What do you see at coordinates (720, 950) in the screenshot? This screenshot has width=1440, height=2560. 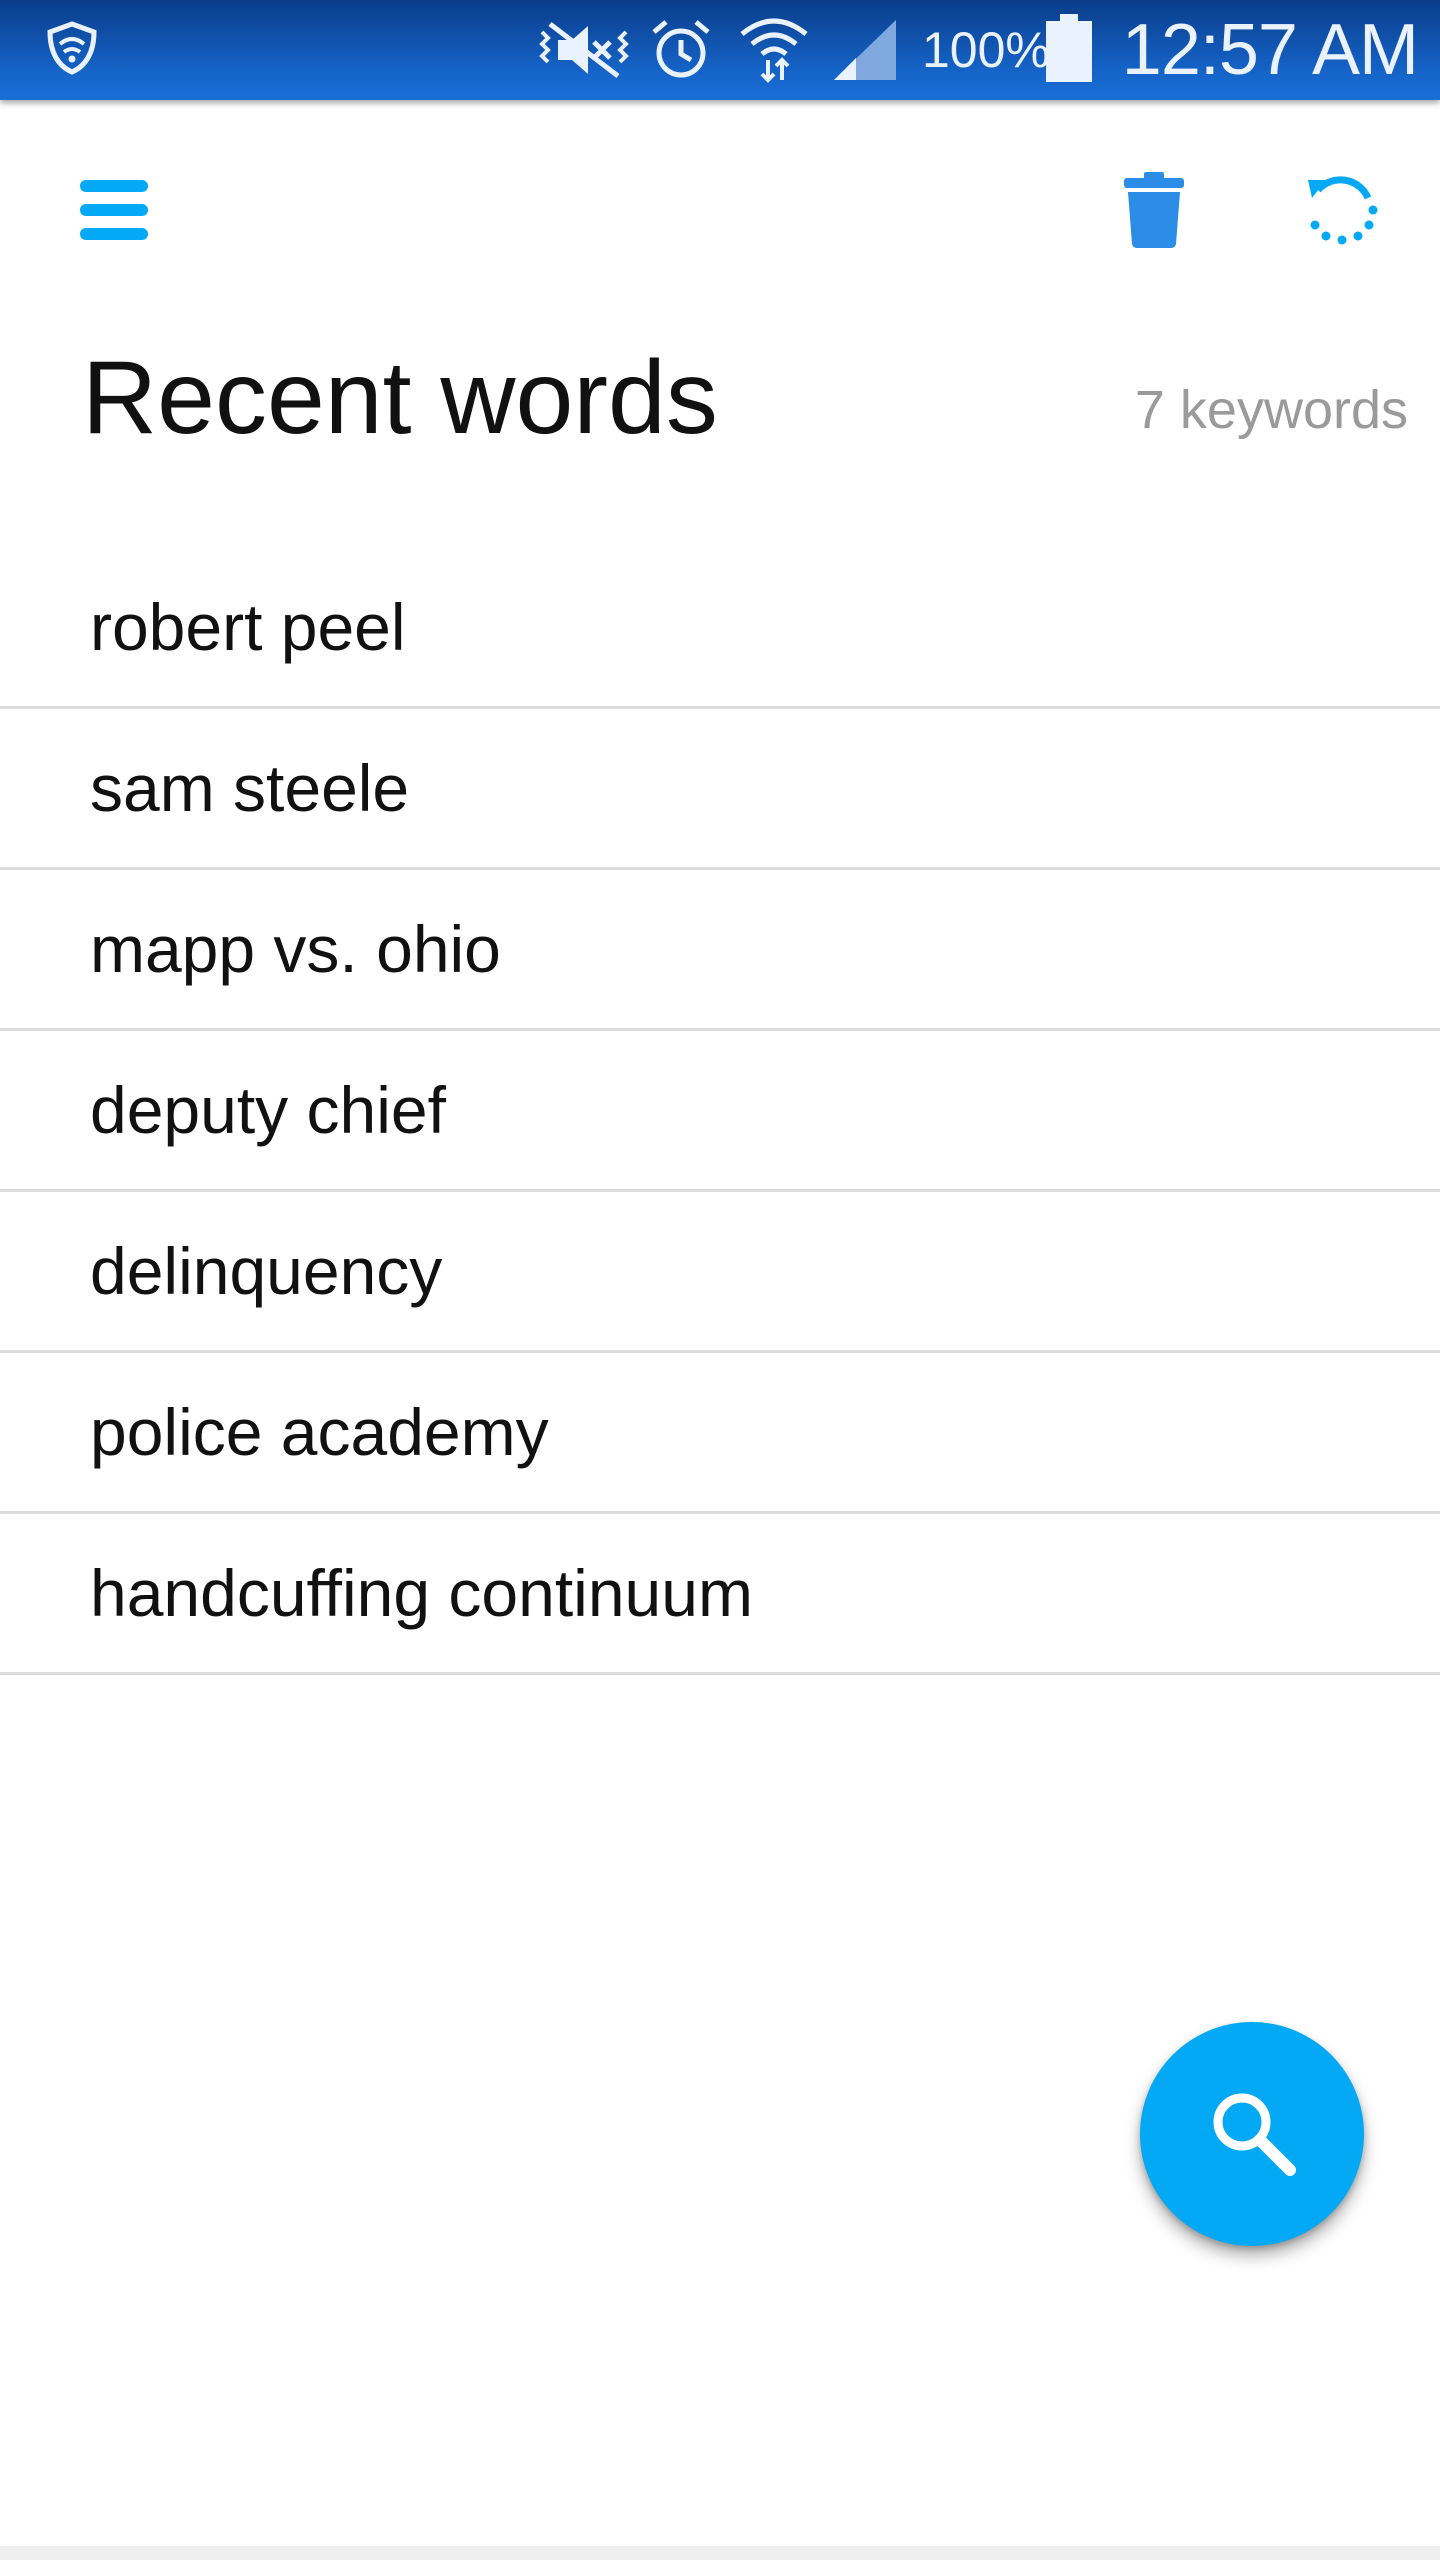 I see `list-item: mapp vs. ohio` at bounding box center [720, 950].